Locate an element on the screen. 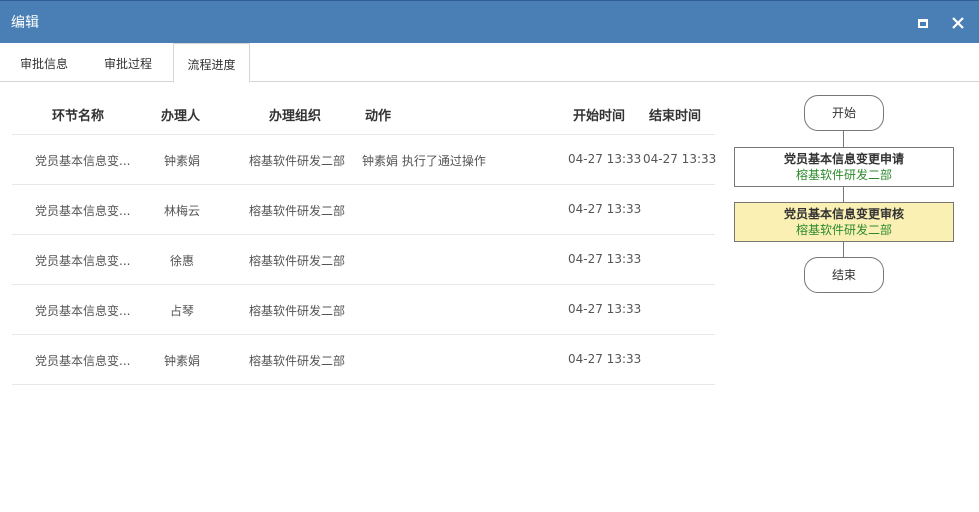 The image size is (979, 512). table-row: 党员基本信息变... 徐惠 榕基软件研发二部 04-27 13:33 is located at coordinates (363, 260).